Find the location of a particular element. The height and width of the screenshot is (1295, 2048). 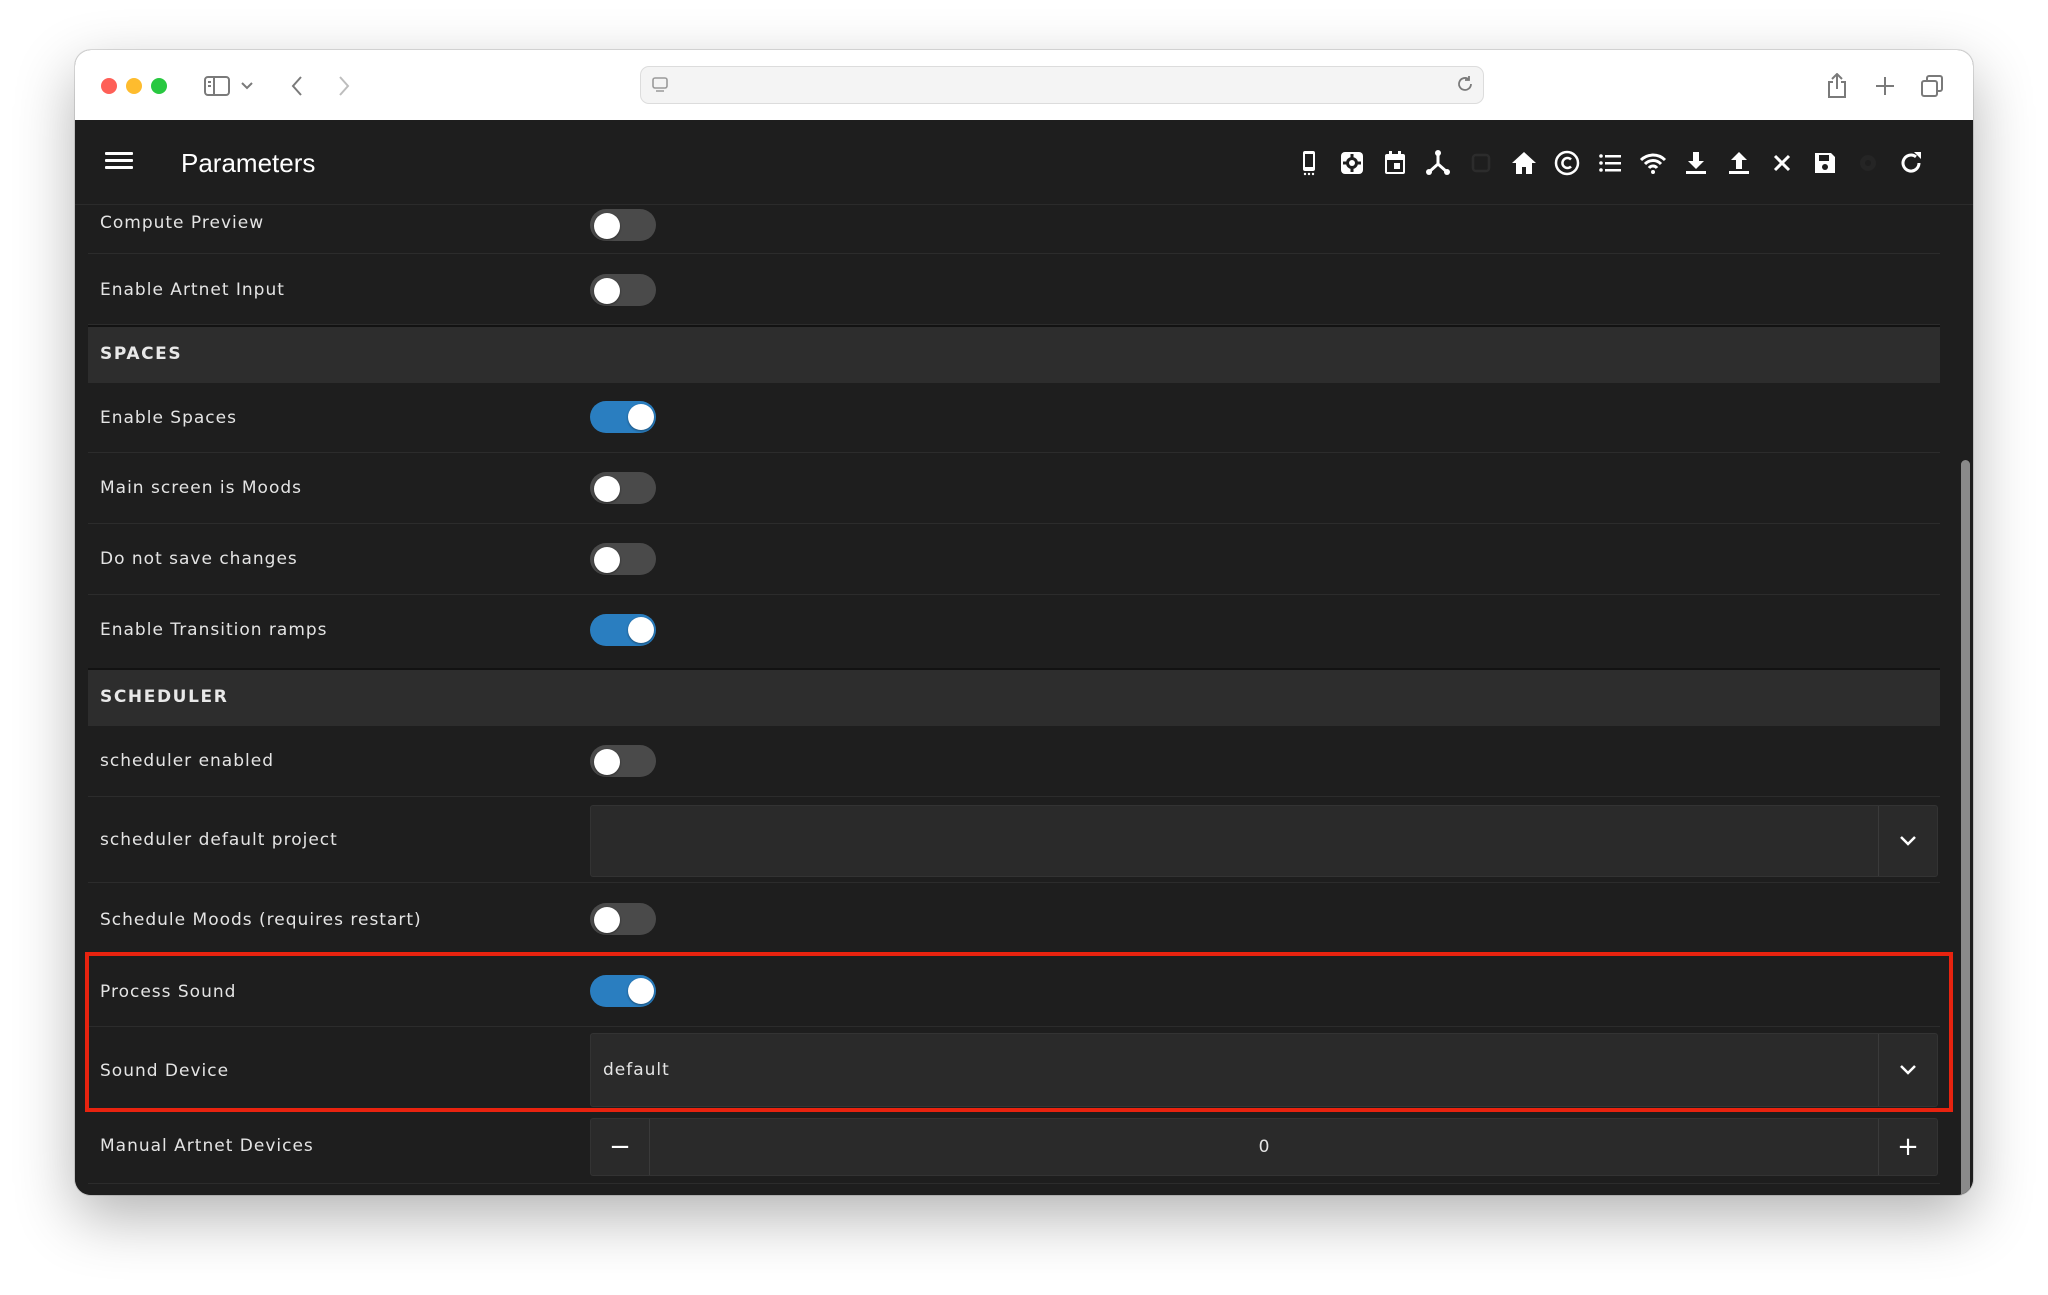

settings-icon is located at coordinates (1351, 163).